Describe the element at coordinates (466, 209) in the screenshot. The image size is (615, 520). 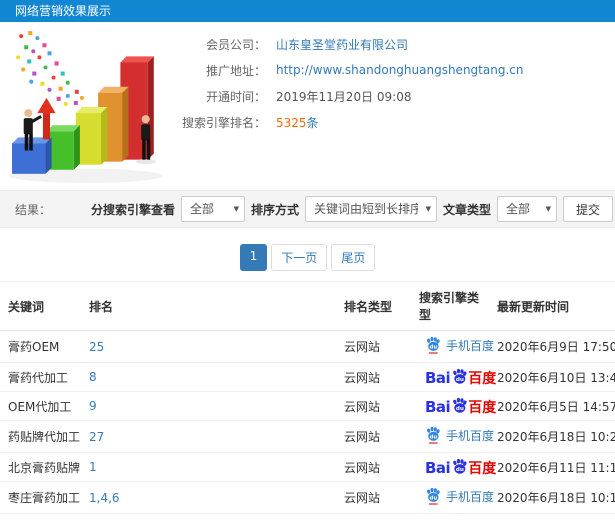
I see `article-type-label: 文章类型` at that location.